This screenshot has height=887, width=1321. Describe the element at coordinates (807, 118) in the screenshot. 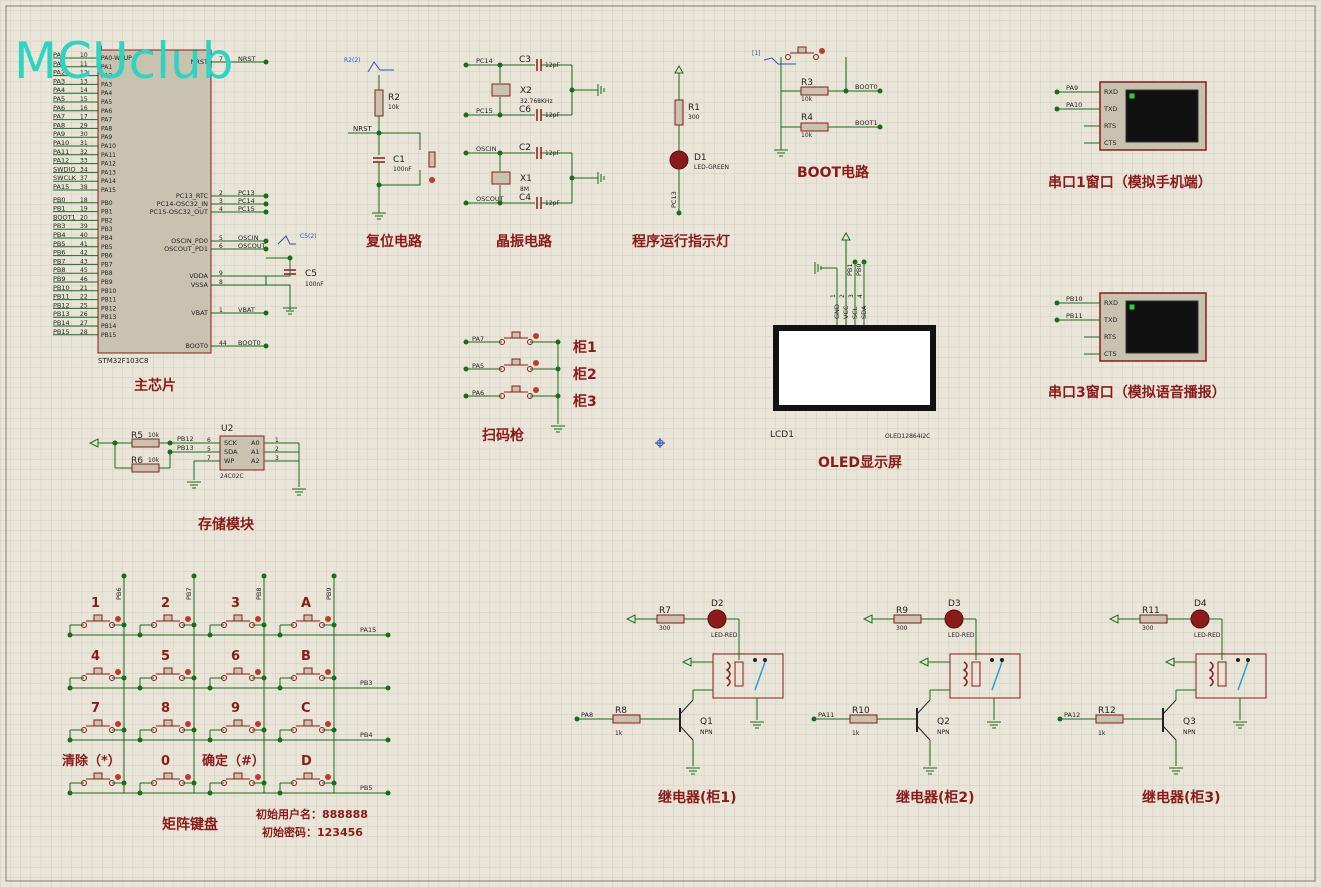

I see `r4-ref: R4` at that location.